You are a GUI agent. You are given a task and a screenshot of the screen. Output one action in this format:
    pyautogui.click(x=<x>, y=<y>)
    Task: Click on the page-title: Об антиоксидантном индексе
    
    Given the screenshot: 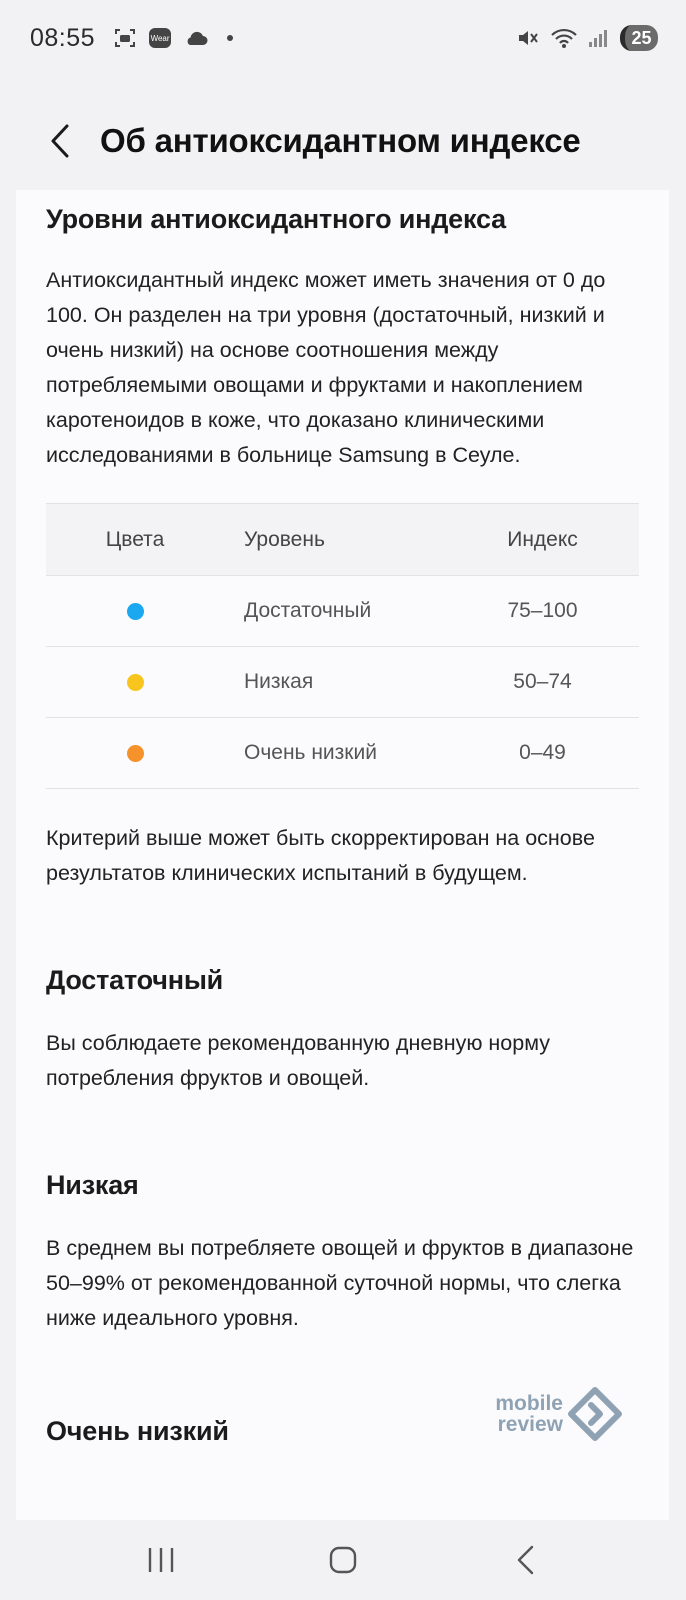 What is the action you would take?
    pyautogui.click(x=340, y=140)
    